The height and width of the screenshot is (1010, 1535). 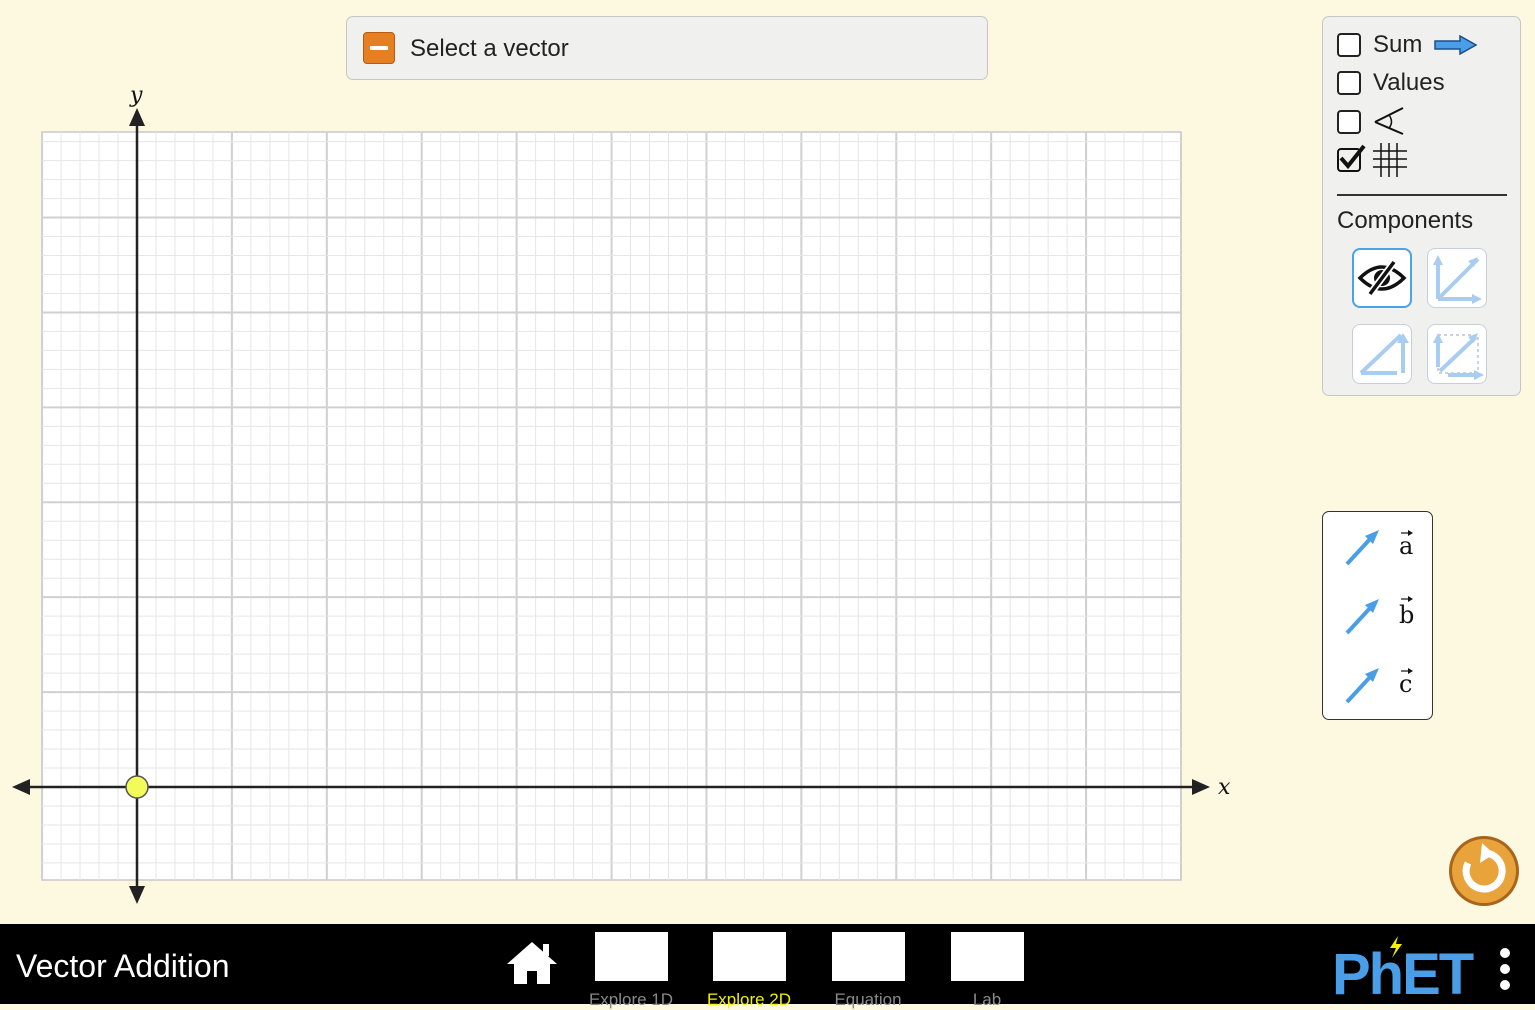 I want to click on tab-label: Equation, so click(x=868, y=999).